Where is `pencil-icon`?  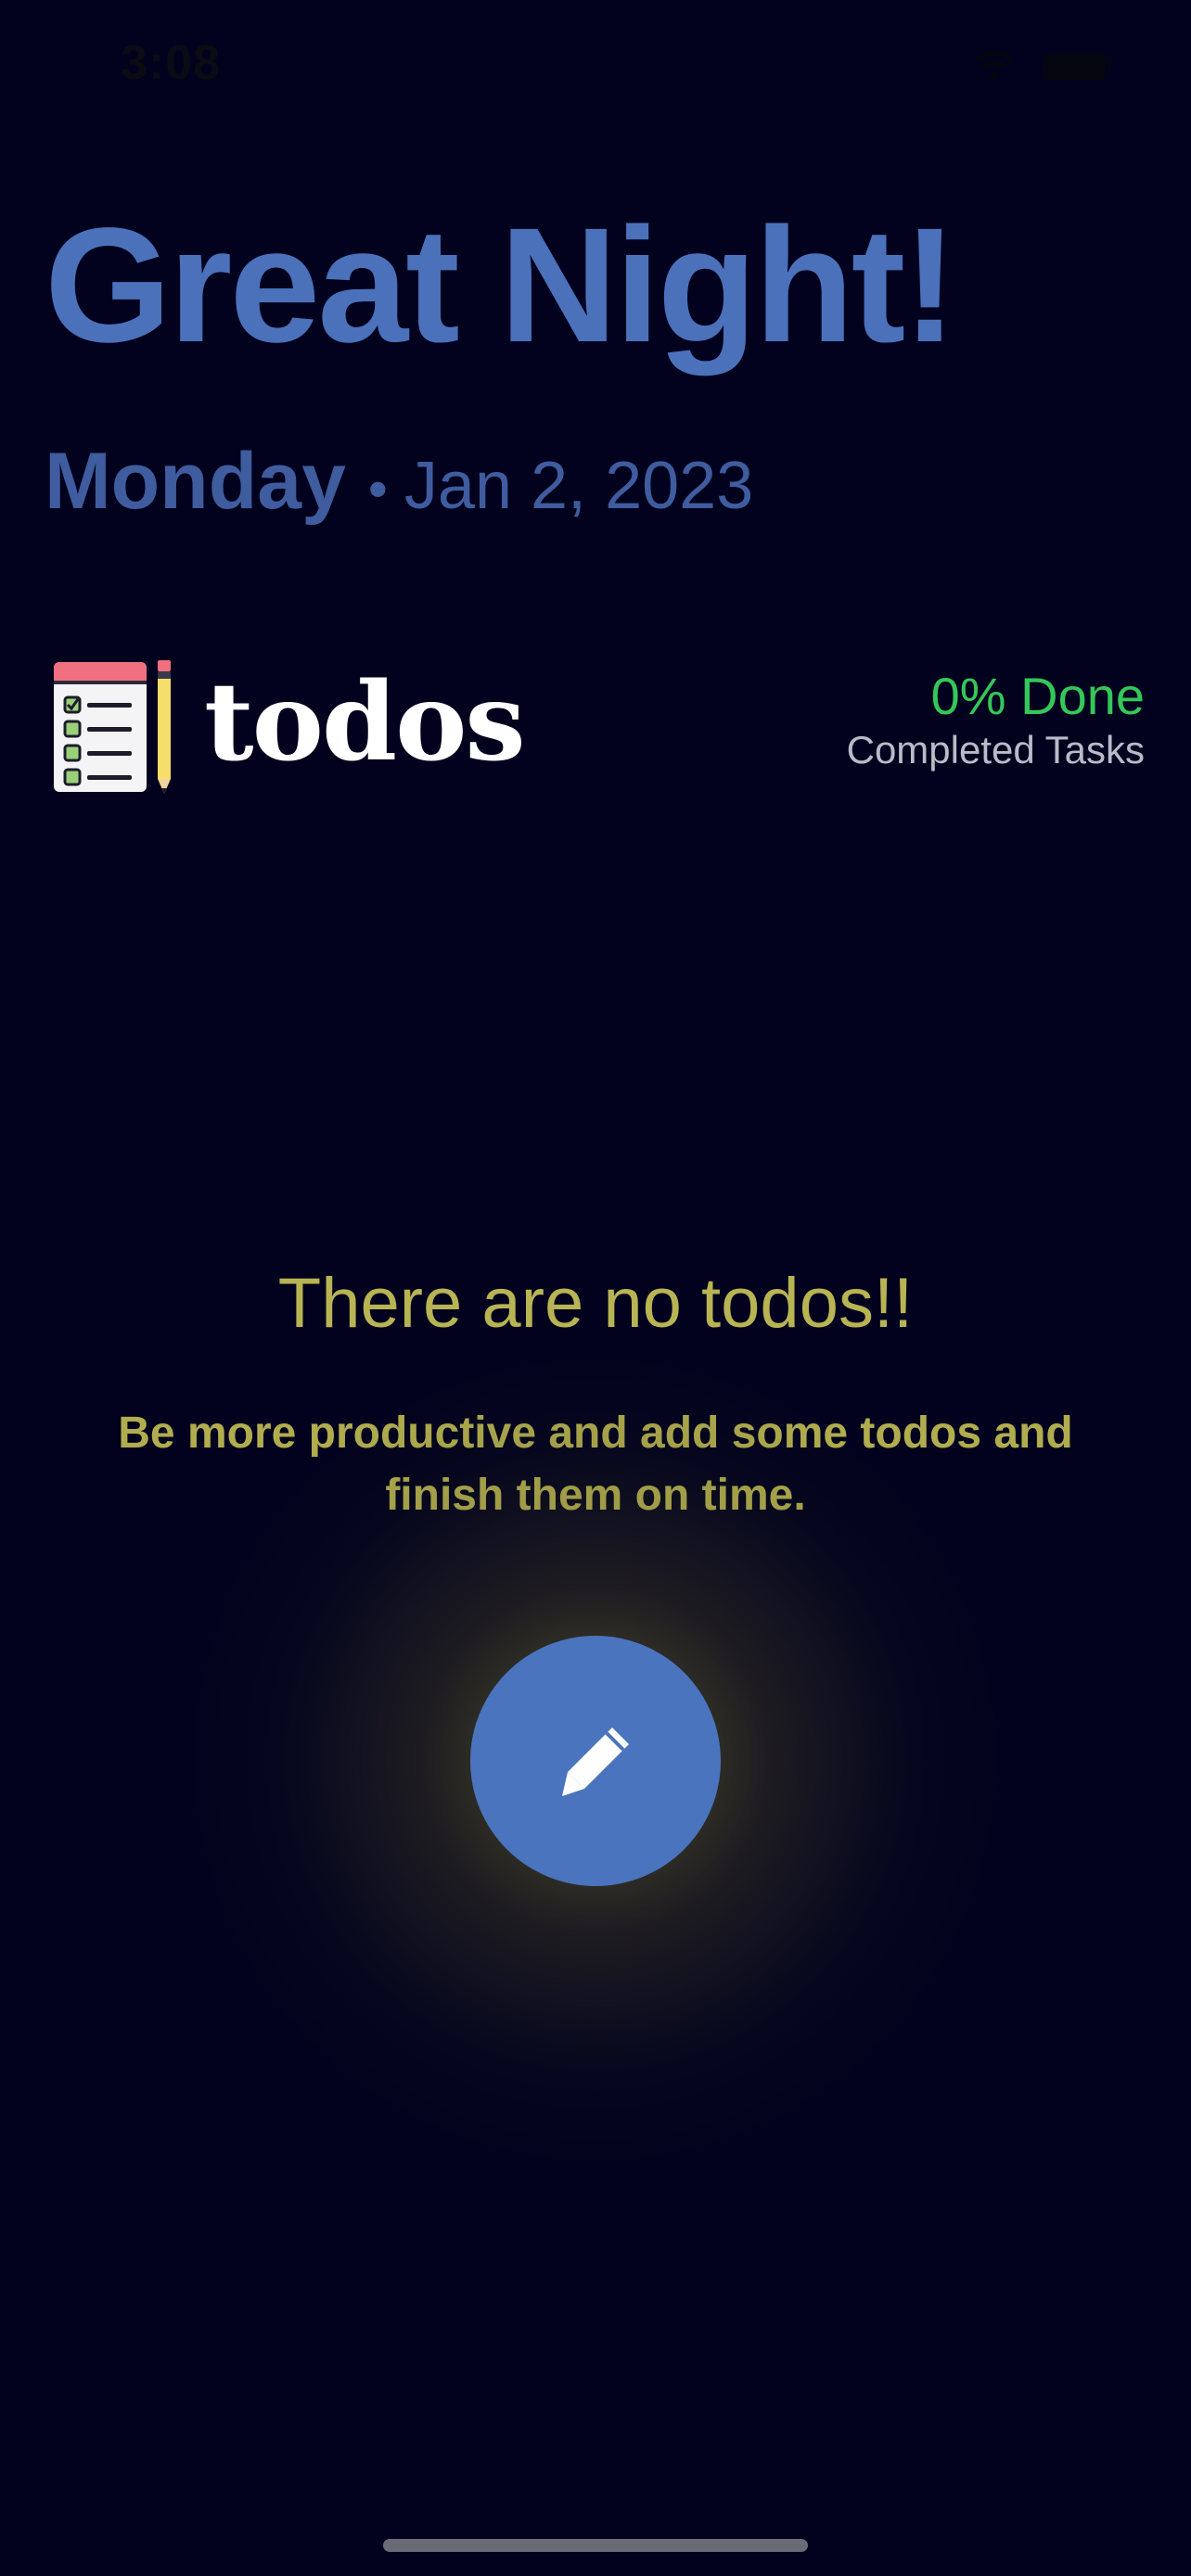
pencil-icon is located at coordinates (595, 1762).